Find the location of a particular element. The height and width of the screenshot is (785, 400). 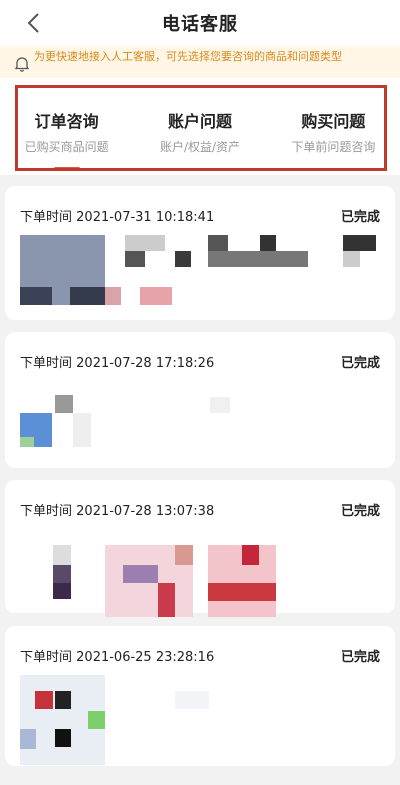

tab-account-issue: 账户问题 账户/权益/资产 is located at coordinates (199, 126).